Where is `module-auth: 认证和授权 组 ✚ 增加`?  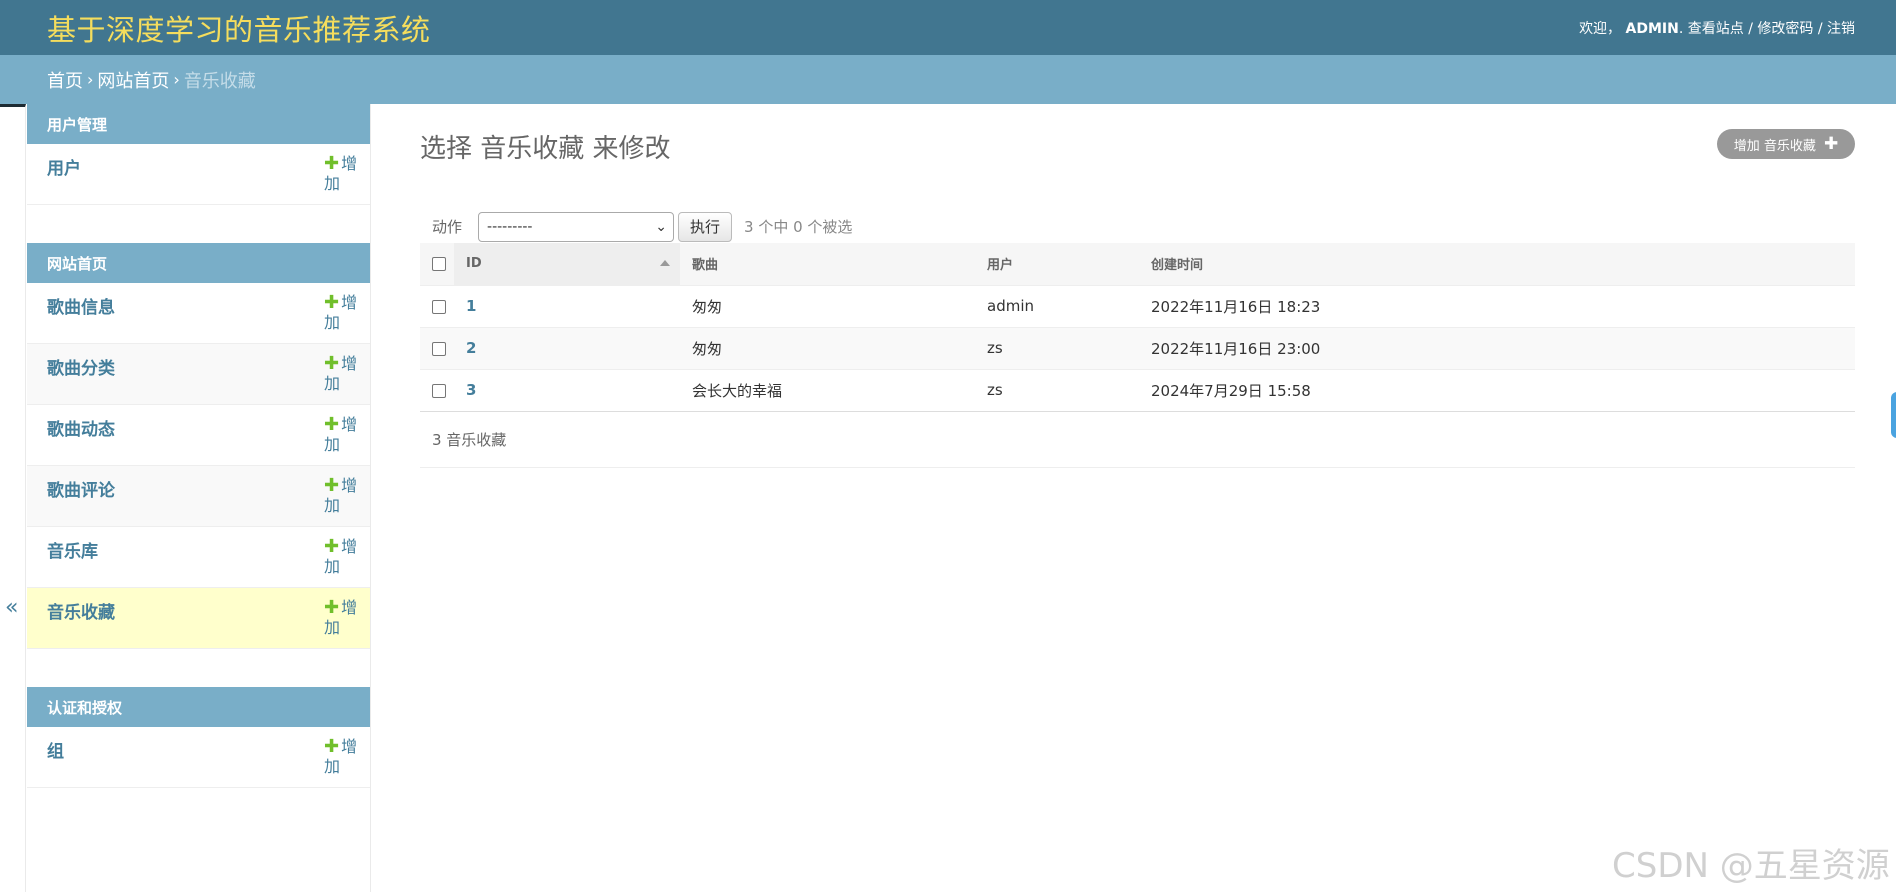
module-auth: 认证和授权 组 ✚ 增加 is located at coordinates (198, 737).